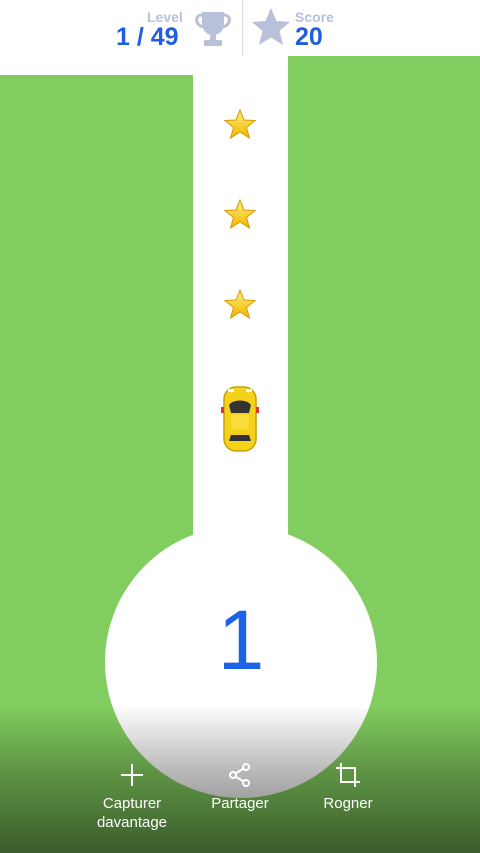 The width and height of the screenshot is (480, 853). I want to click on star-icon, so click(271, 26).